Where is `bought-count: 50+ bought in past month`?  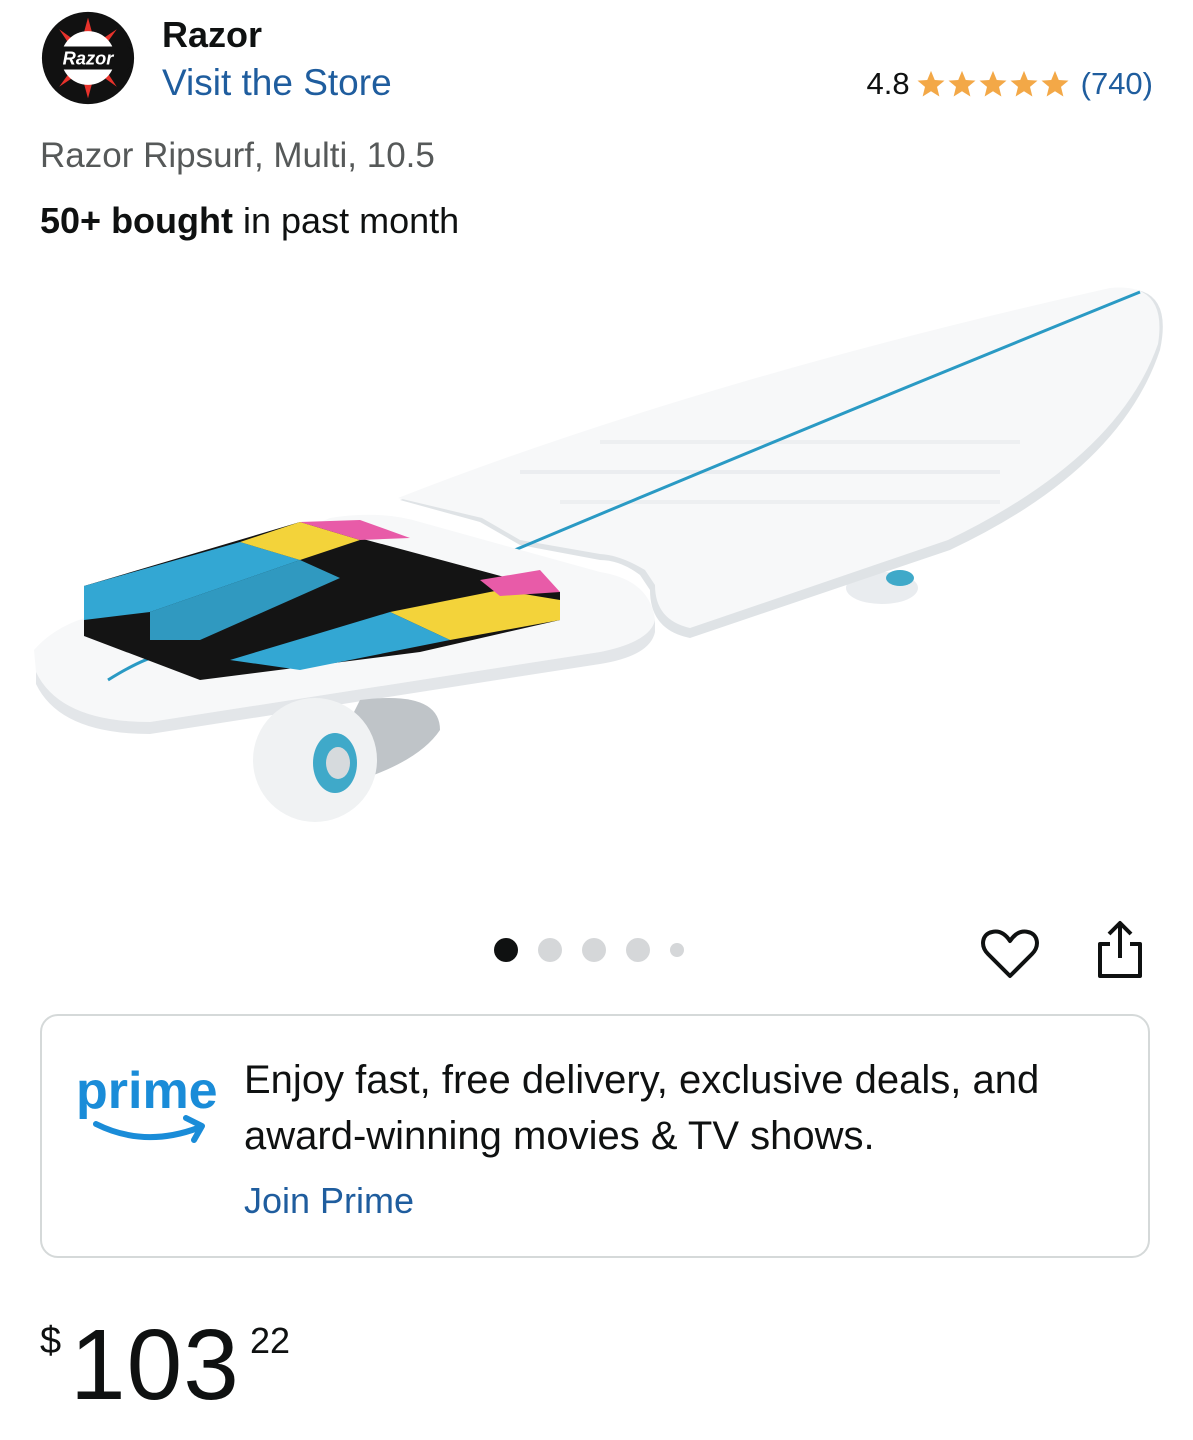
bought-count: 50+ bought in past month is located at coordinates (249, 221).